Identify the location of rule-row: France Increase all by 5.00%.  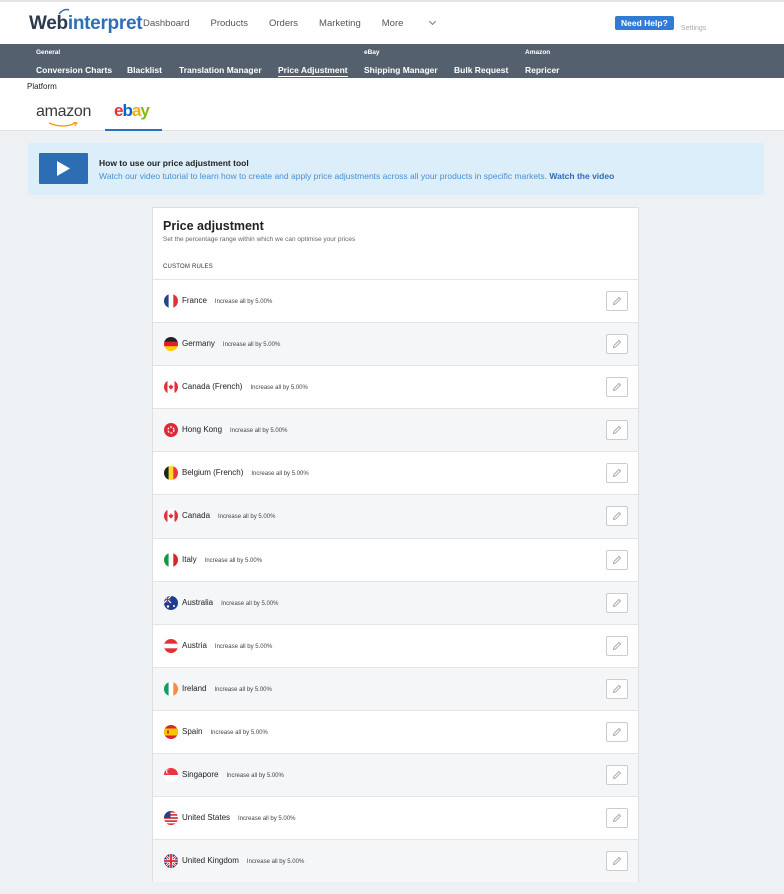
(395, 300).